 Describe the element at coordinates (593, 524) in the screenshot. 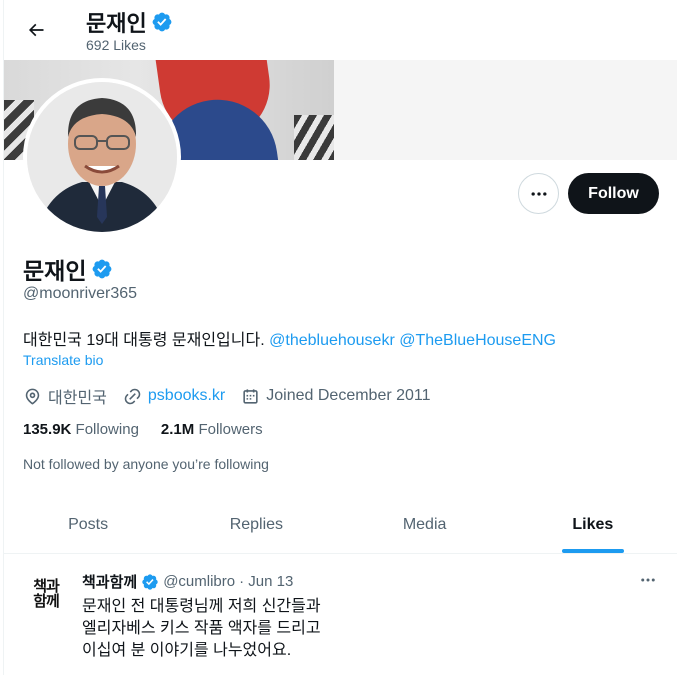

I see `tab-likes: Likes` at that location.